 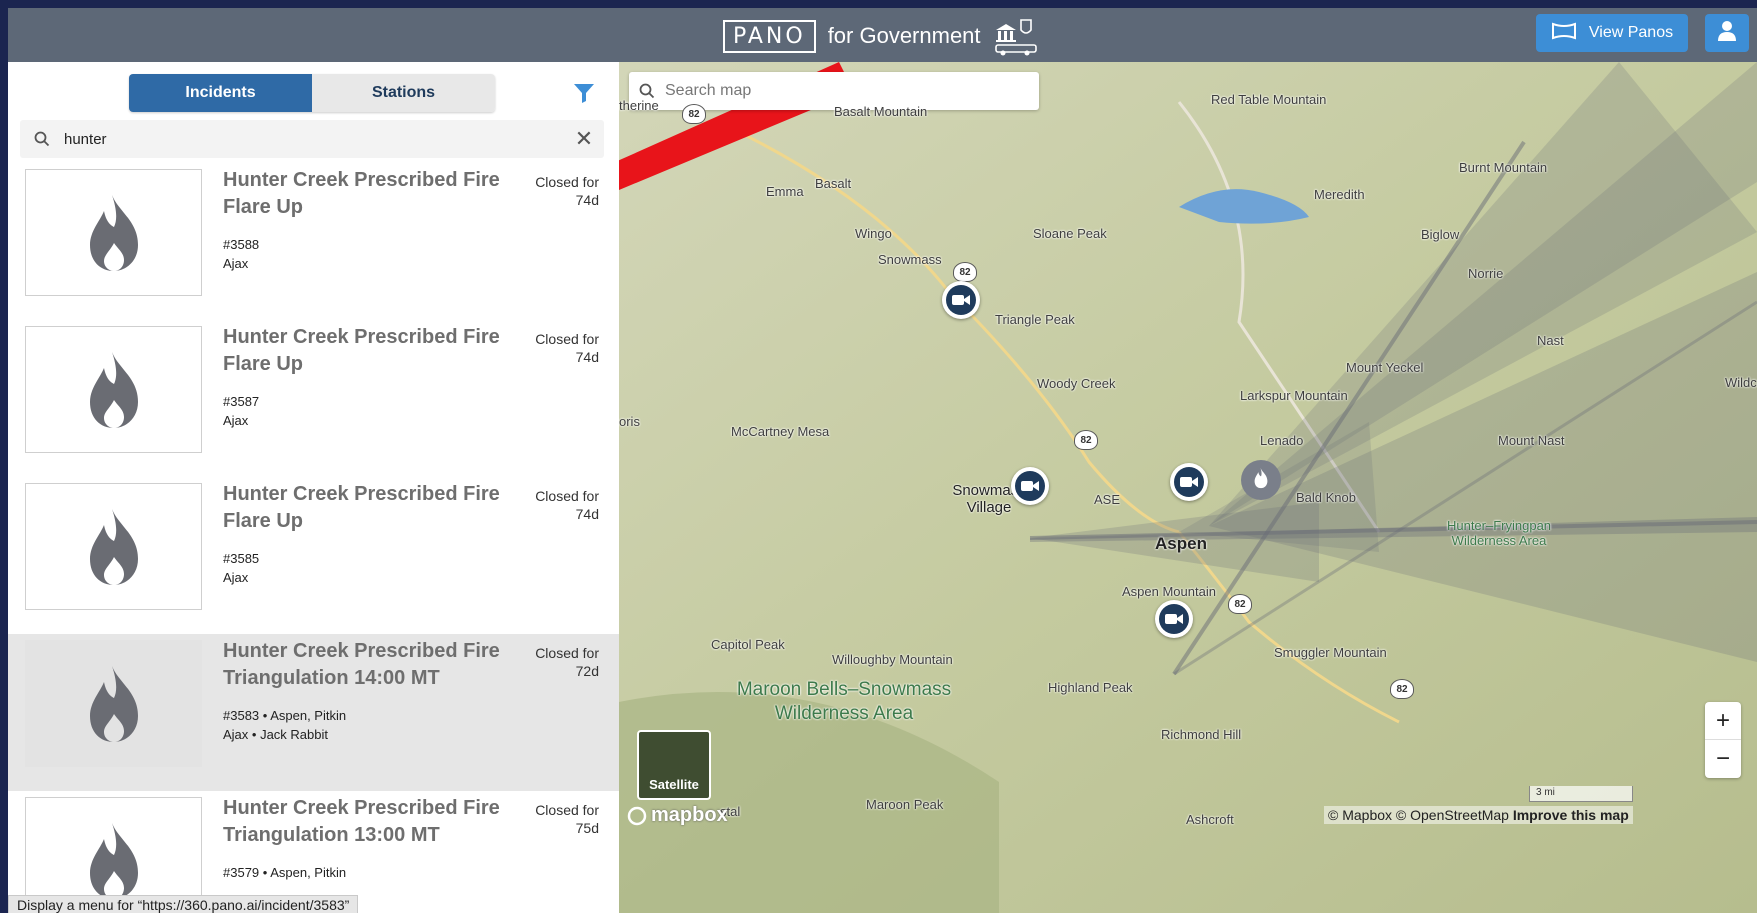 What do you see at coordinates (833, 183) in the screenshot?
I see `map-label: Basalt` at bounding box center [833, 183].